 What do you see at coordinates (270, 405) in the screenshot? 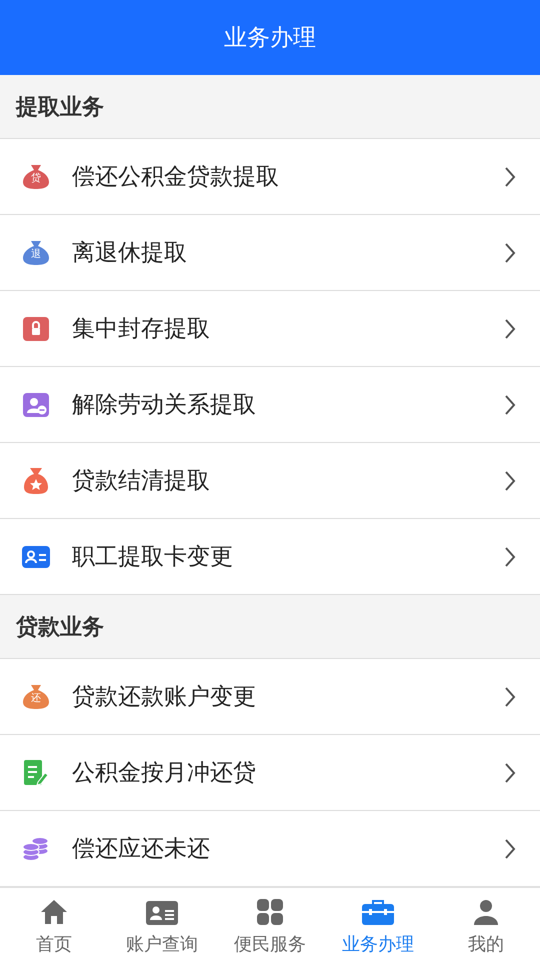
I see `list-item: 解除劳动关系提取` at bounding box center [270, 405].